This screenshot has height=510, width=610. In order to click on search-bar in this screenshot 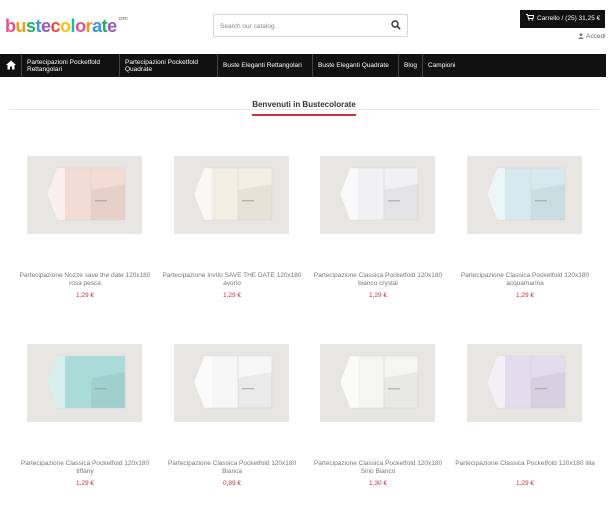, I will do `click(310, 25)`.